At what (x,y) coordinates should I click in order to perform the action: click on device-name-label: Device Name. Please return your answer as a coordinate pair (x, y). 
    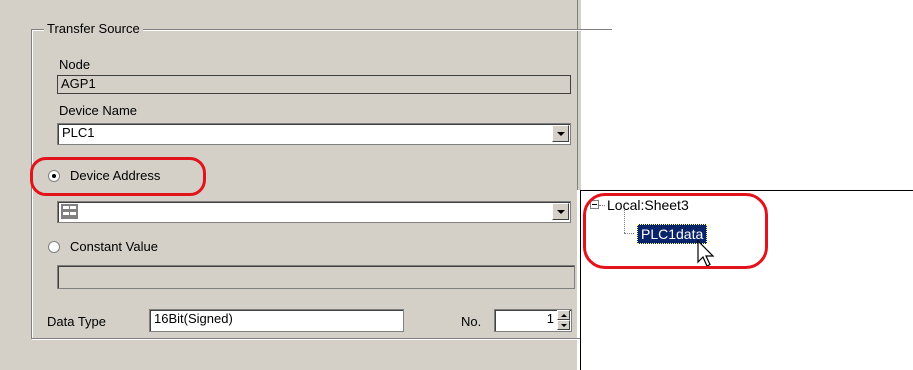
    Looking at the image, I should click on (98, 110).